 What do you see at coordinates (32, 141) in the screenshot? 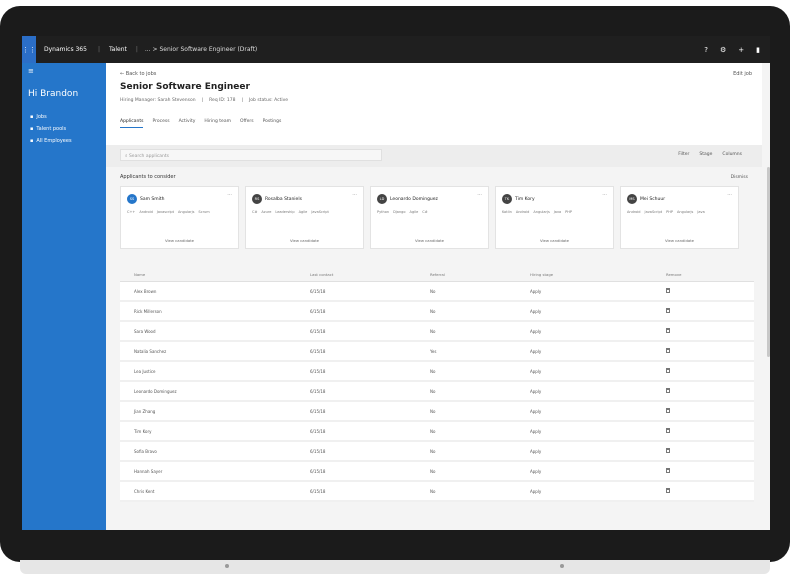
I see `people-icon: ▪` at bounding box center [32, 141].